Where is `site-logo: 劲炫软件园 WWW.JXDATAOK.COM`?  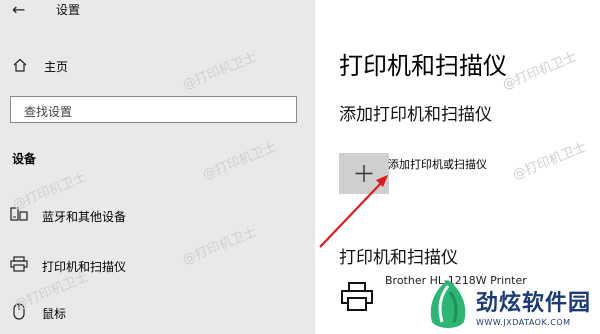 site-logo: 劲炫软件园 WWW.JXDATAOK.COM is located at coordinates (509, 305).